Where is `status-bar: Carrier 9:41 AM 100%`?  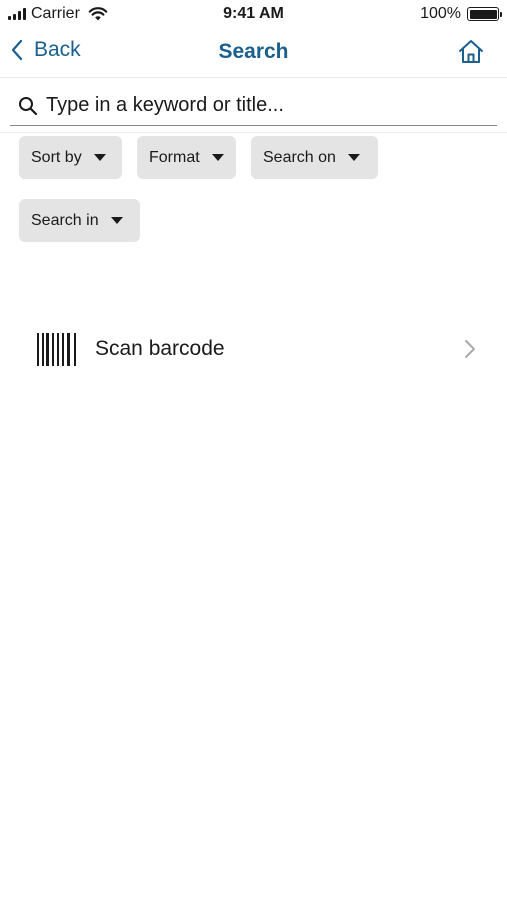 status-bar: Carrier 9:41 AM 100% is located at coordinates (253, 15).